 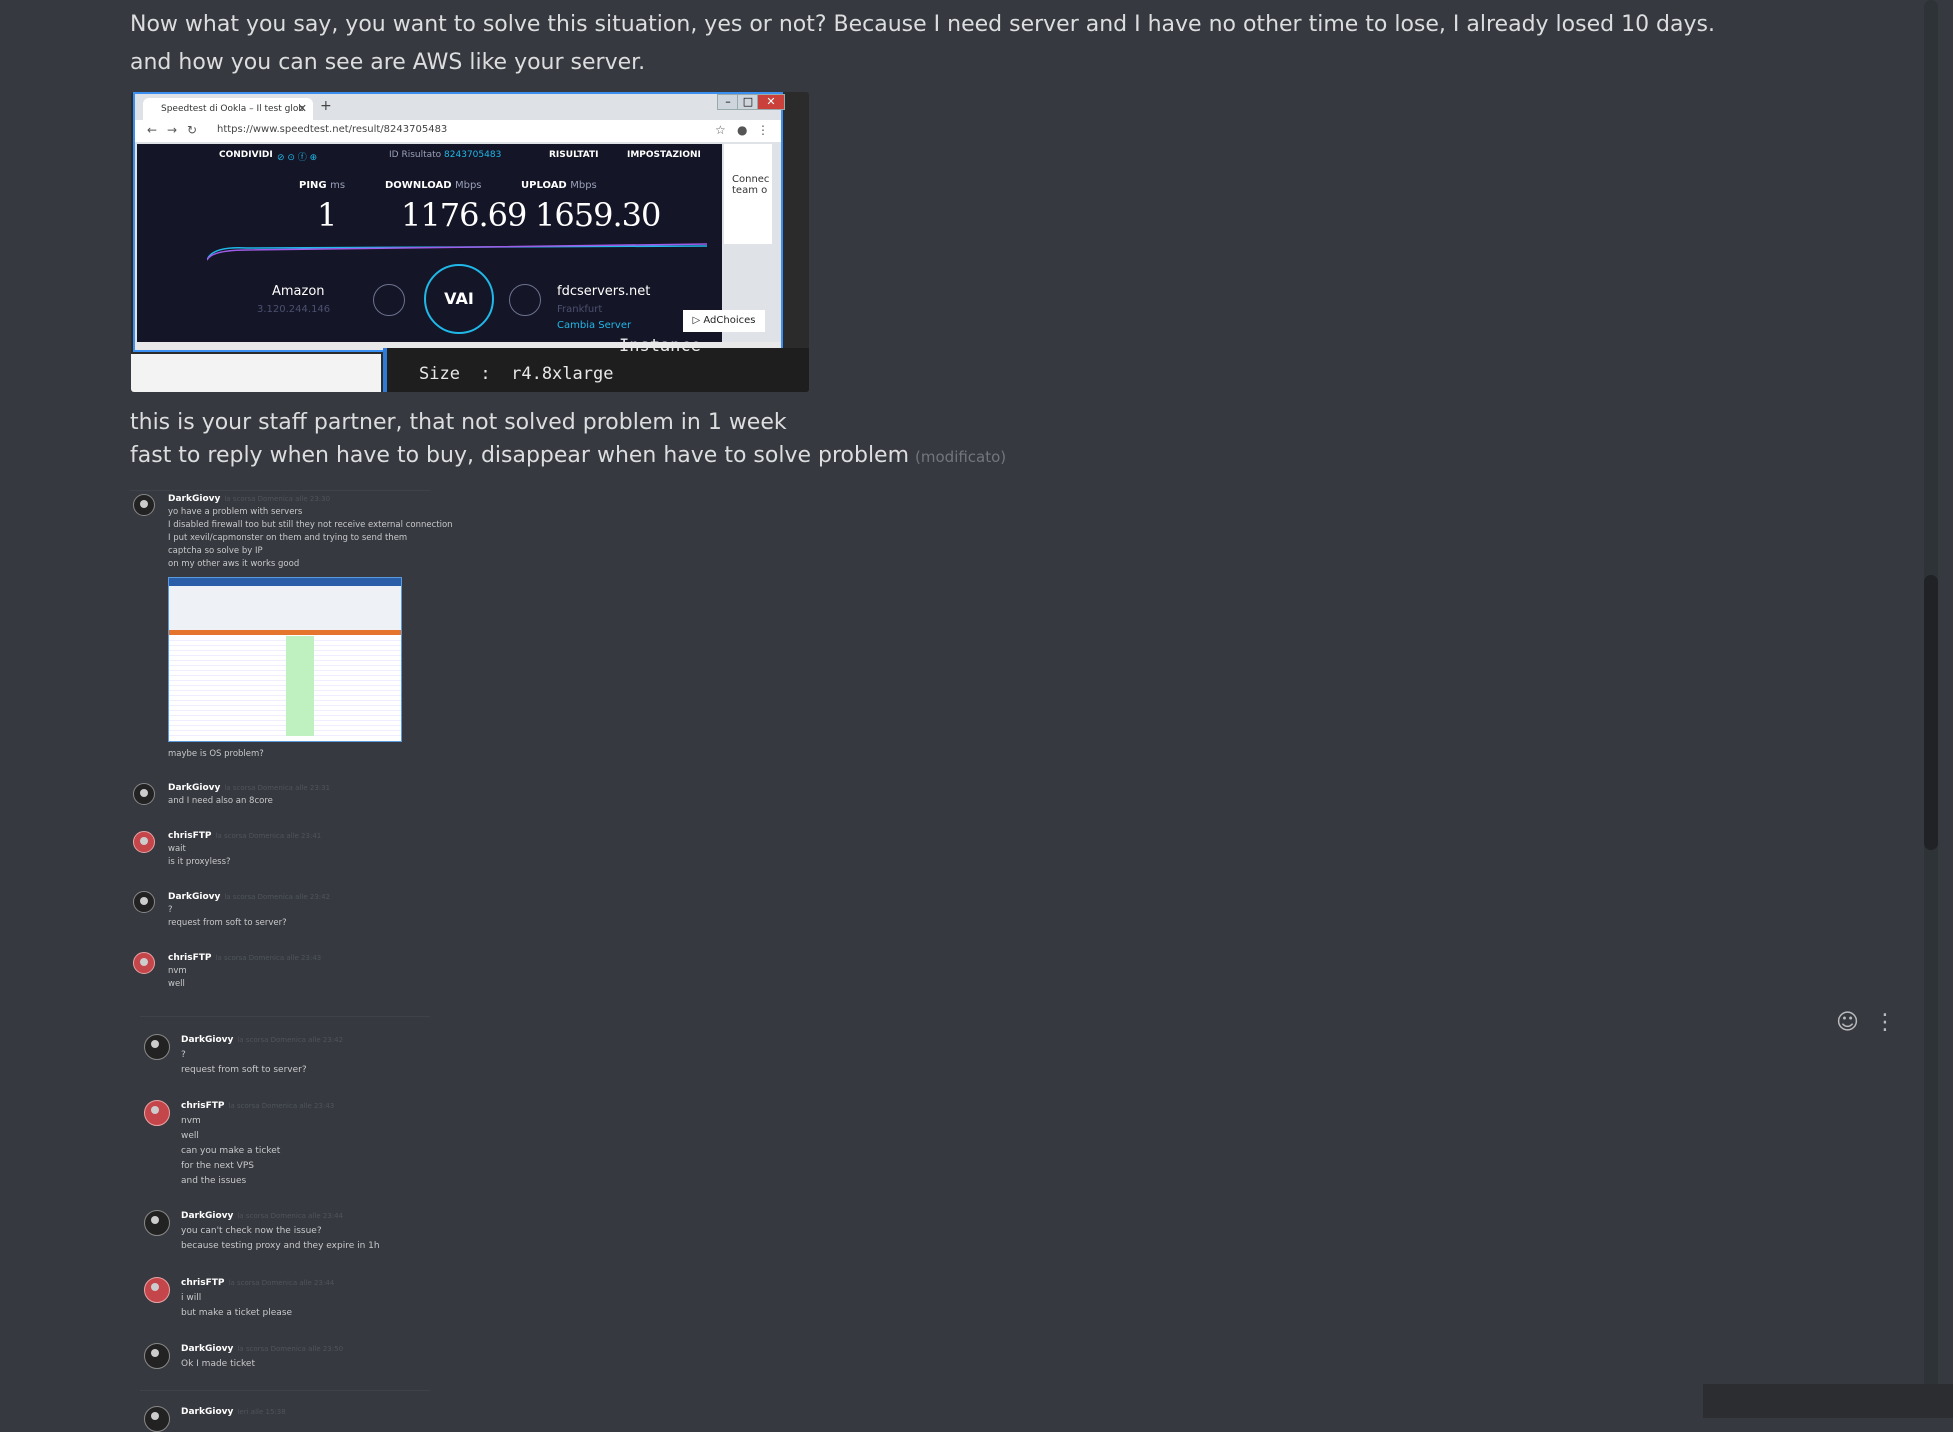 I want to click on upload-label: UPLOAD Mbps, so click(x=559, y=185).